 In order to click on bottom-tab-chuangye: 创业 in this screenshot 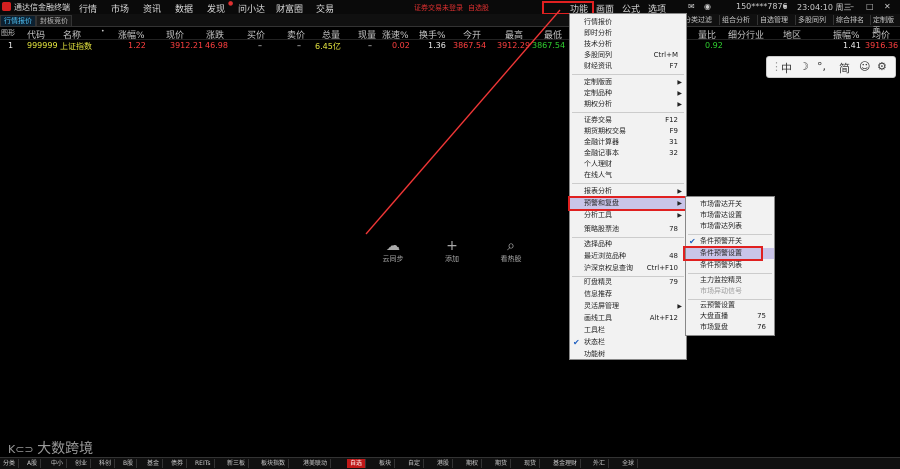, I will do `click(82, 463)`.